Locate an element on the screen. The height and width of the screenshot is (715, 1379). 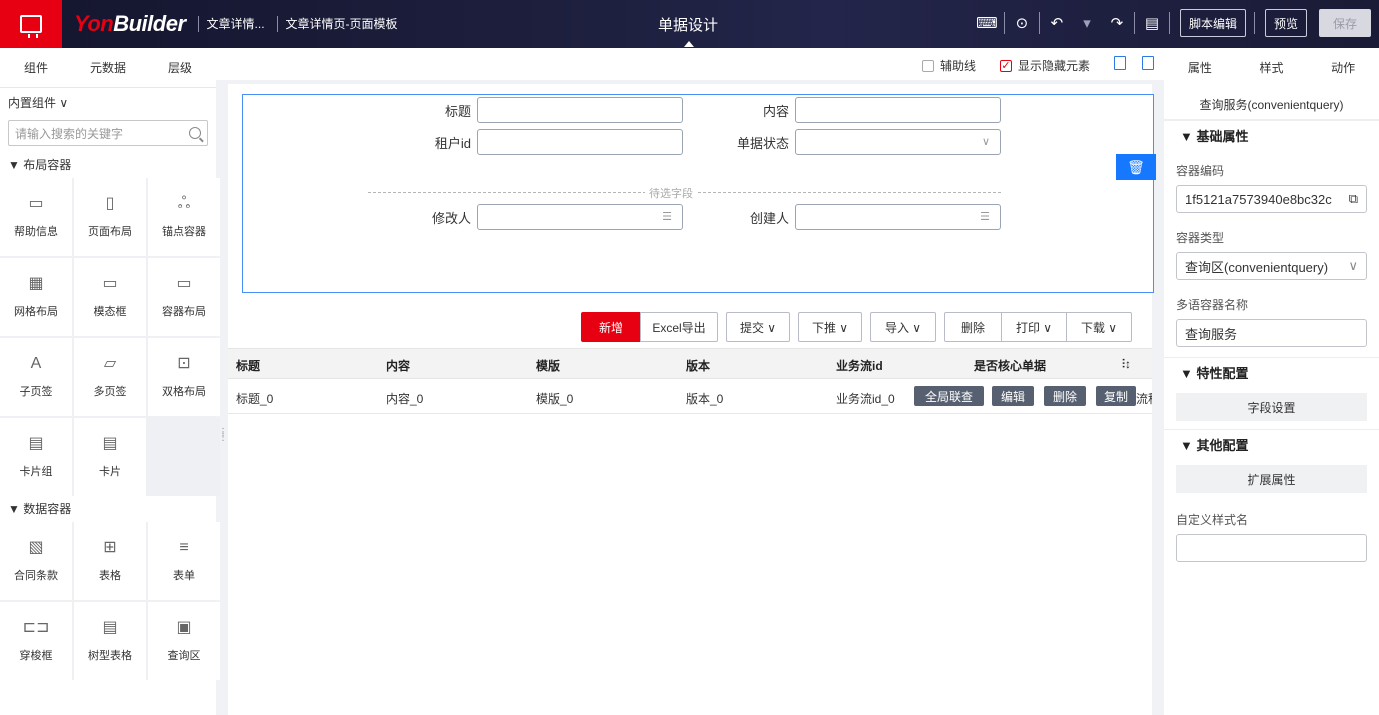
document-icon: ▤ is located at coordinates (1152, 23).